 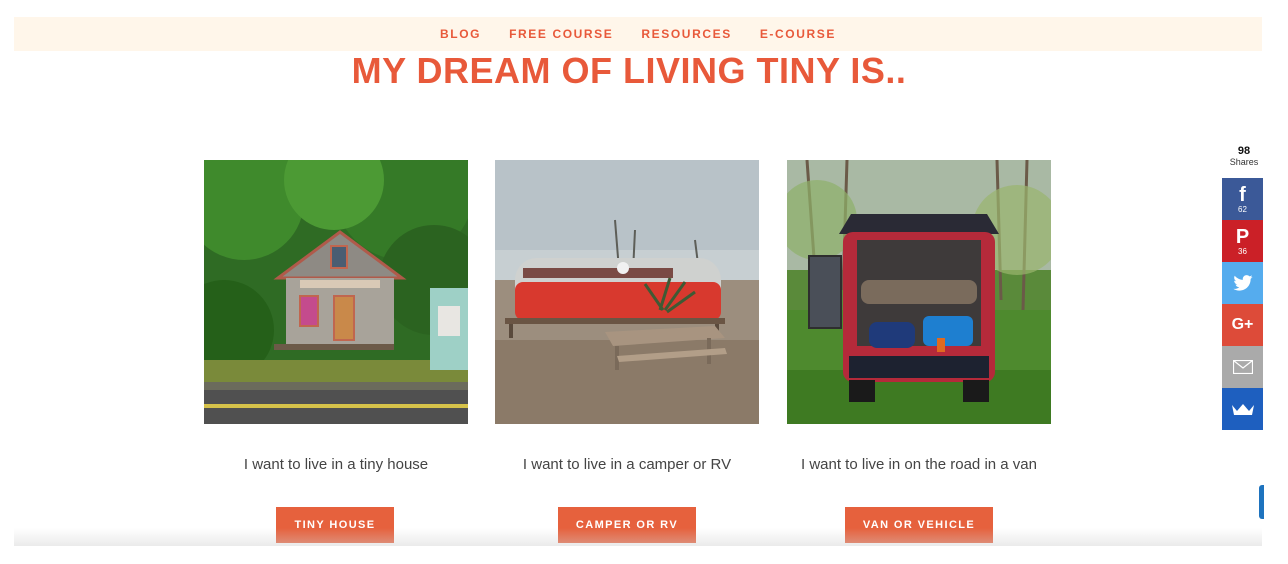 I want to click on share-count: 98 Shares, so click(x=1244, y=156).